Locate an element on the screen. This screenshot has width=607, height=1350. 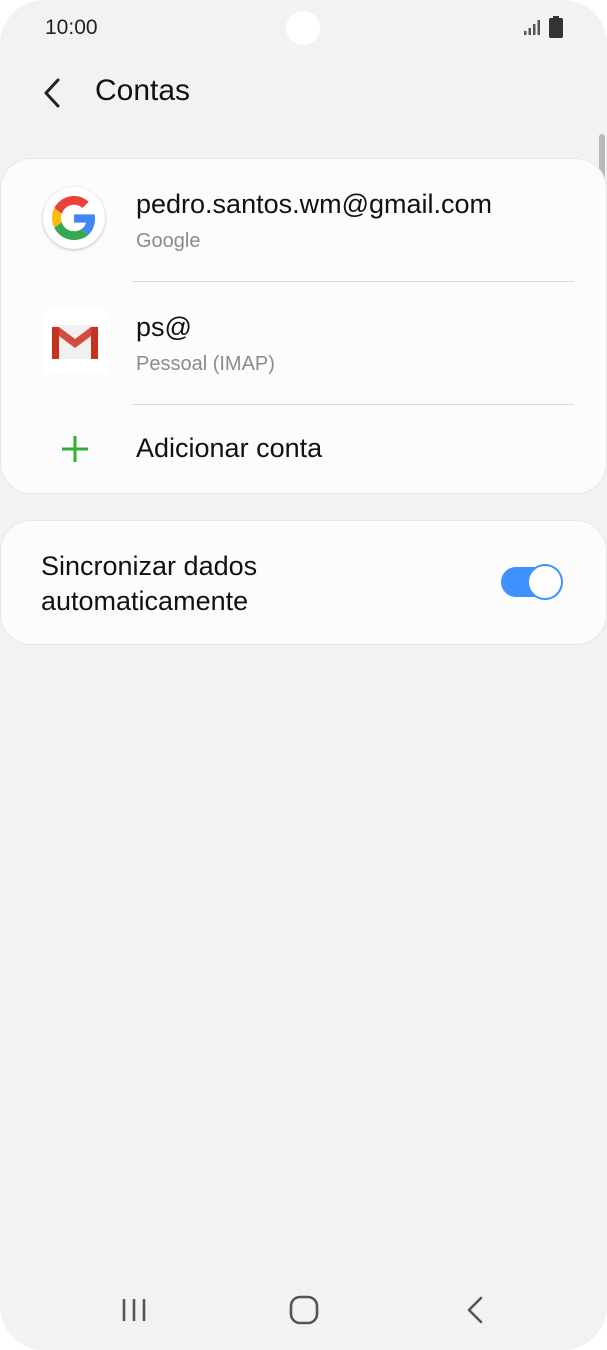
status-bar: 10:00 is located at coordinates (303, 28).